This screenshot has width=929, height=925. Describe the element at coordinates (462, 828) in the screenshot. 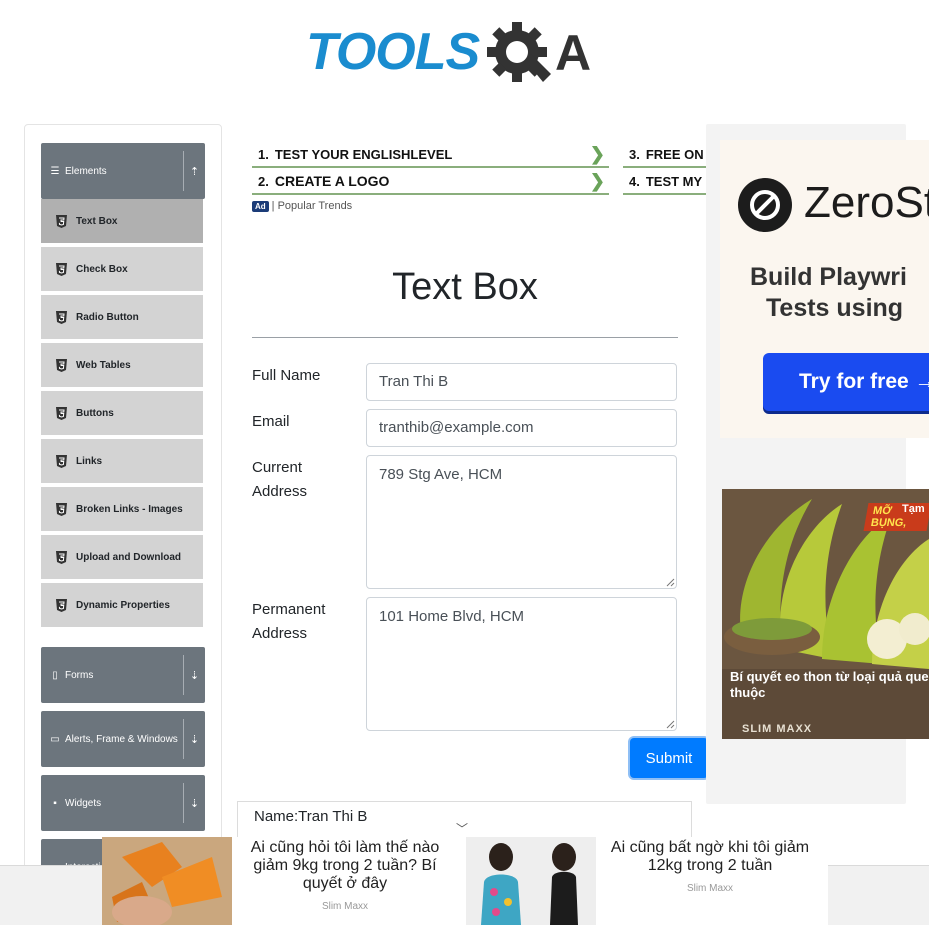

I see `chevron-down-icon: ﹀` at that location.